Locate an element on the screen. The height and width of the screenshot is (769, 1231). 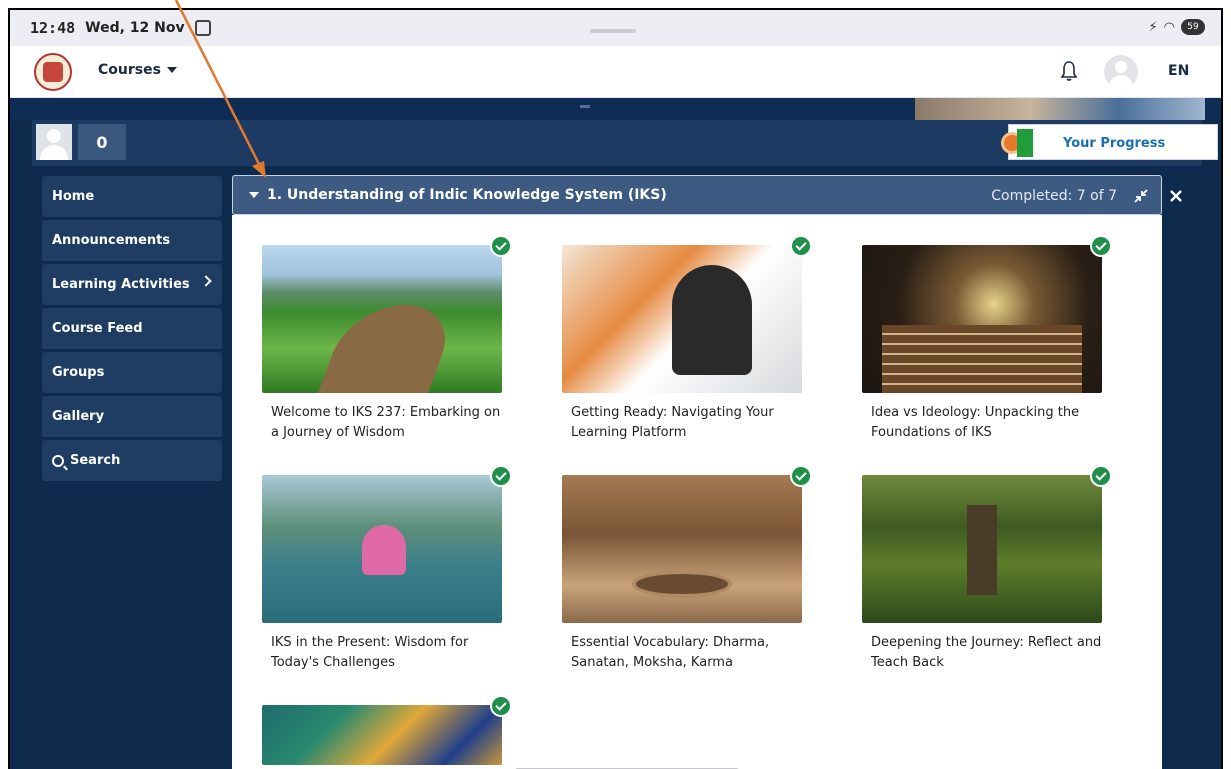
search-icon is located at coordinates (58, 460).